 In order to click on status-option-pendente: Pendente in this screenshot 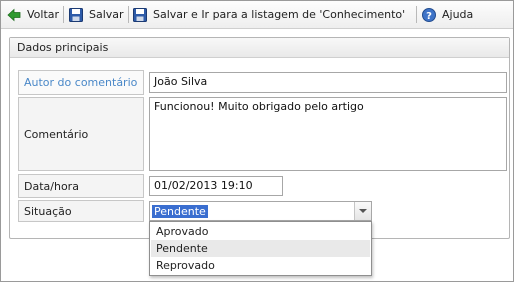, I will do `click(260, 248)`.